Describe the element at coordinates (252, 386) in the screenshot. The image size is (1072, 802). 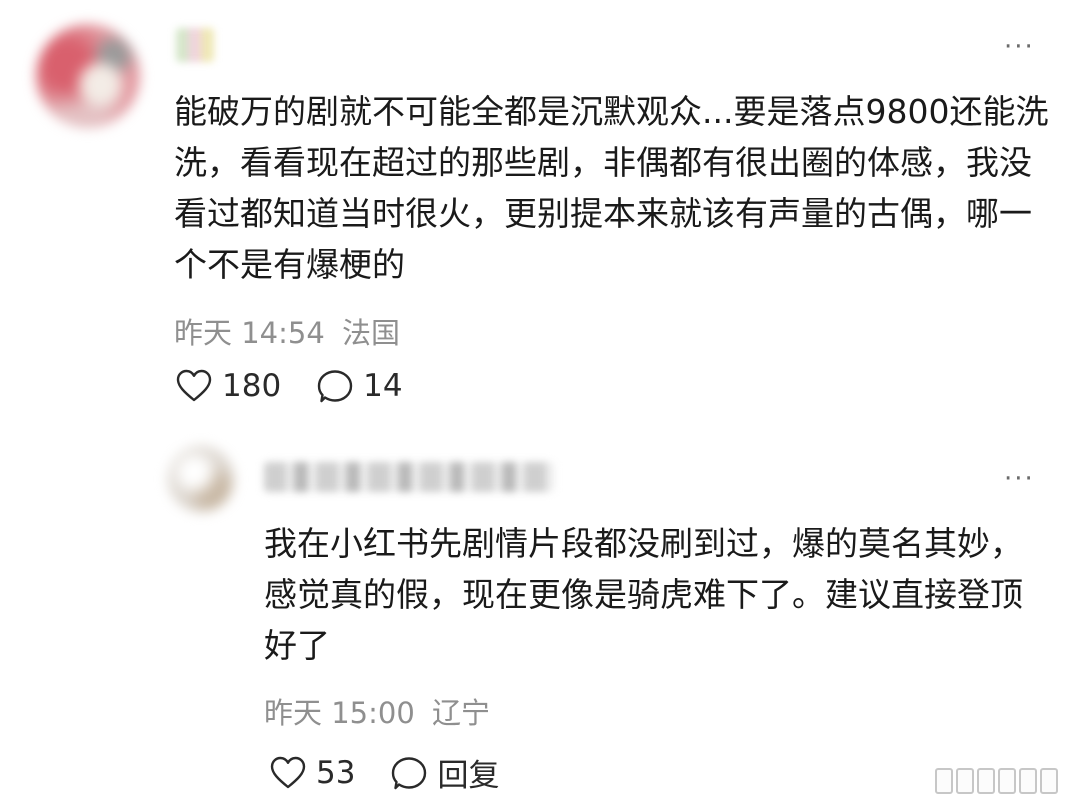
I see `like-count: 180` at that location.